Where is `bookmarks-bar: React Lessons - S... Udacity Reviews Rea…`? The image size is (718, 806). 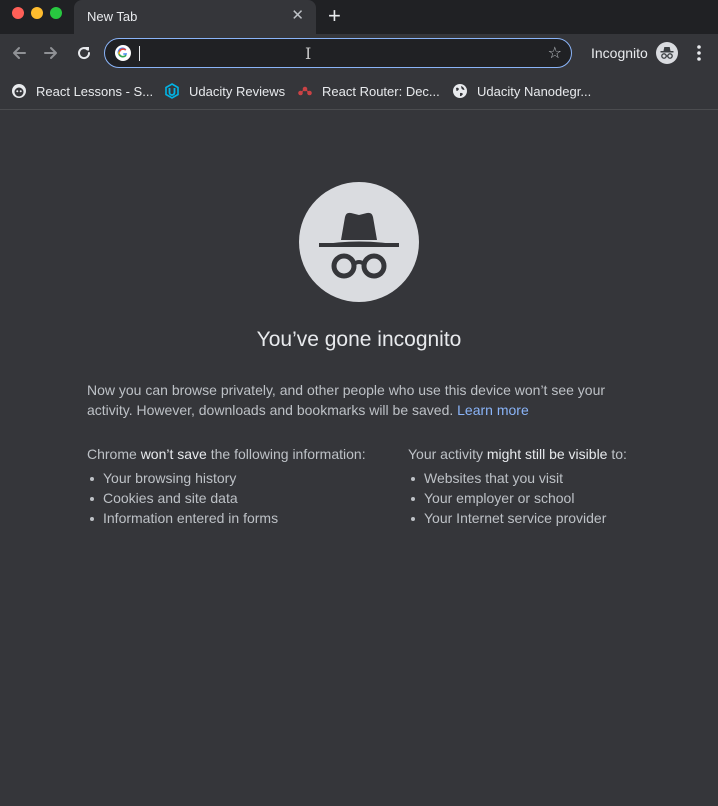
bookmarks-bar: React Lessons - S... Udacity Reviews Rea… is located at coordinates (359, 91).